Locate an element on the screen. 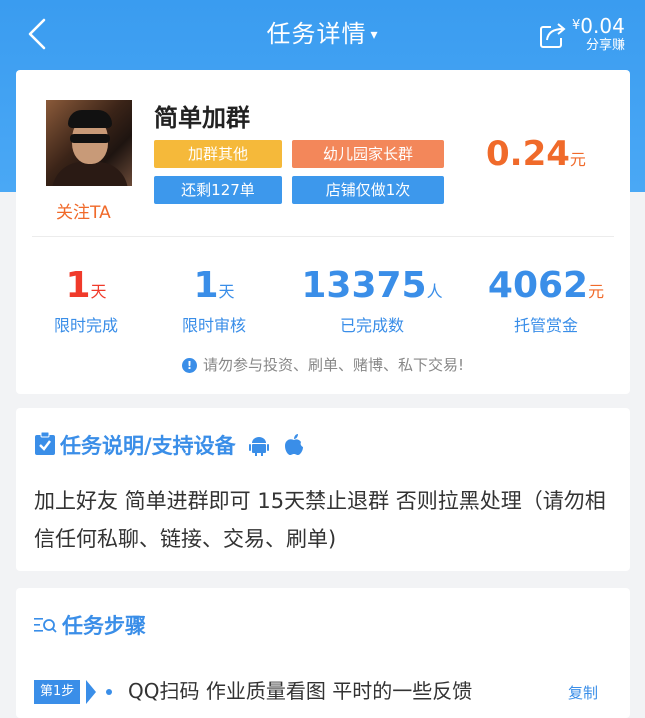 Image resolution: width=645 pixels, height=718 pixels. step-badge: 第1步 is located at coordinates (57, 692).